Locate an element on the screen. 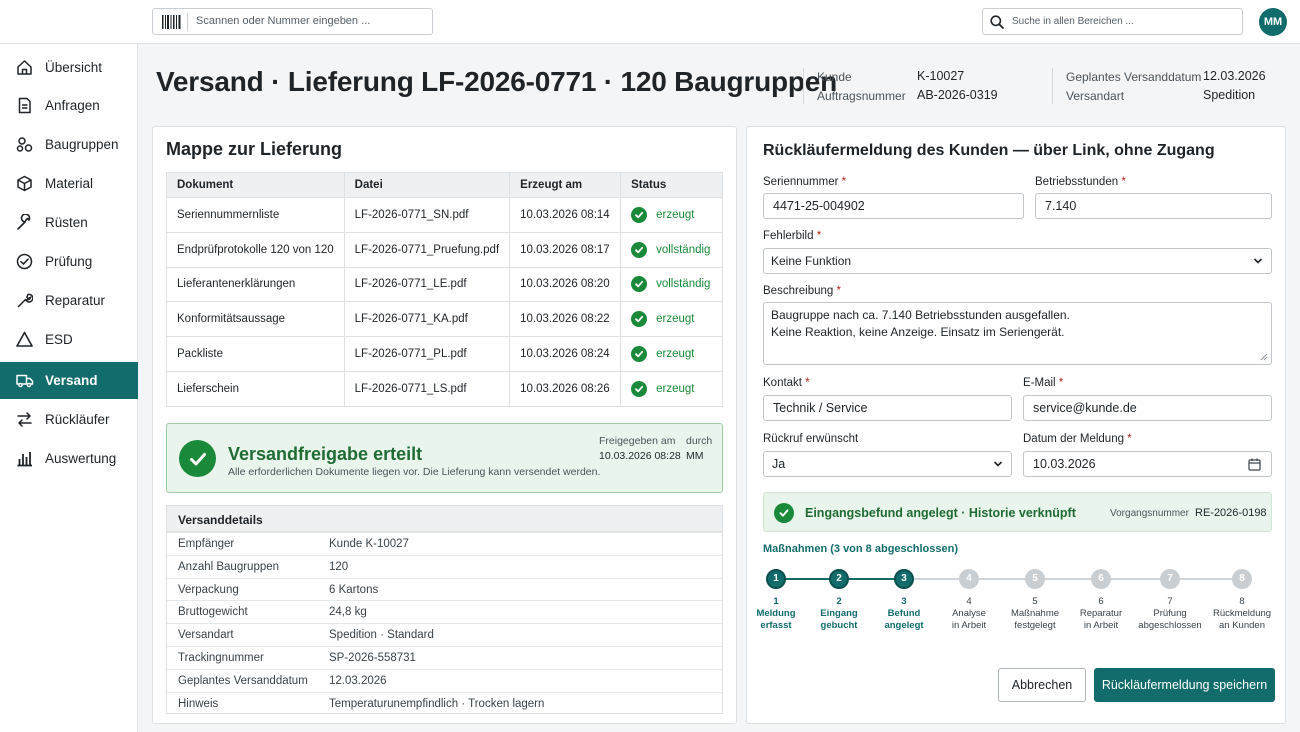  msgdate-label: Datum der Meldung * is located at coordinates (1077, 439).